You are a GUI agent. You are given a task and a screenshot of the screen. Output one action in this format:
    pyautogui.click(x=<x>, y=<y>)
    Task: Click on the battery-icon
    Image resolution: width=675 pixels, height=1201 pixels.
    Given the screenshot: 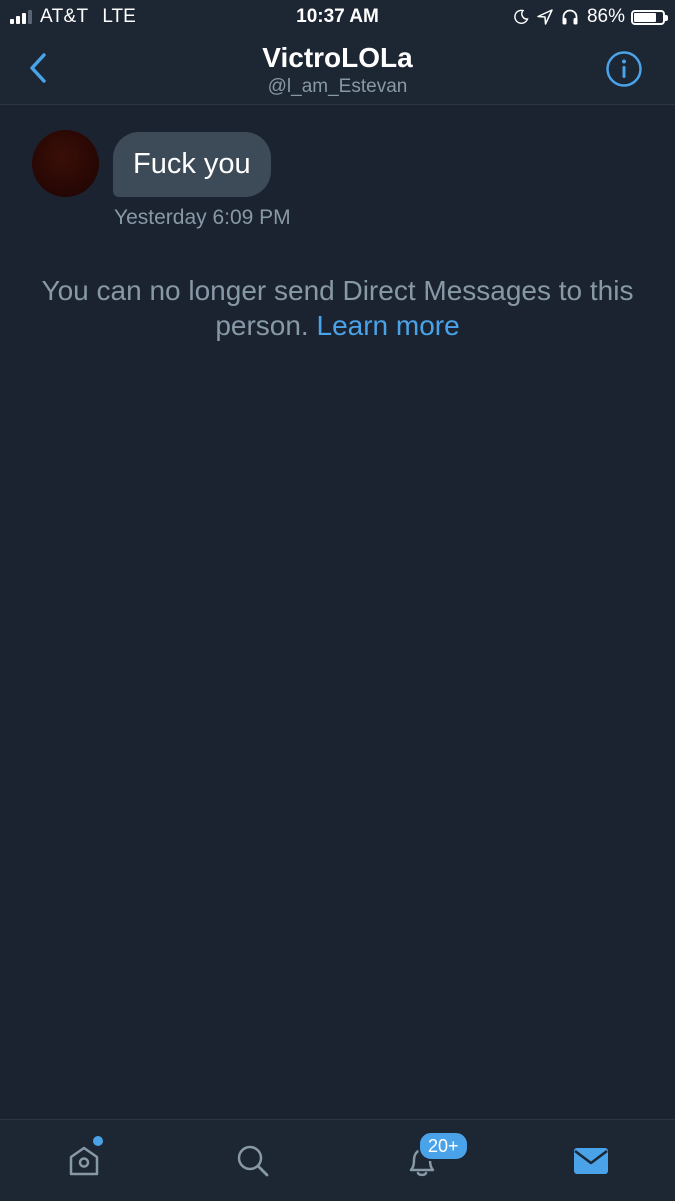 What is the action you would take?
    pyautogui.click(x=649, y=17)
    